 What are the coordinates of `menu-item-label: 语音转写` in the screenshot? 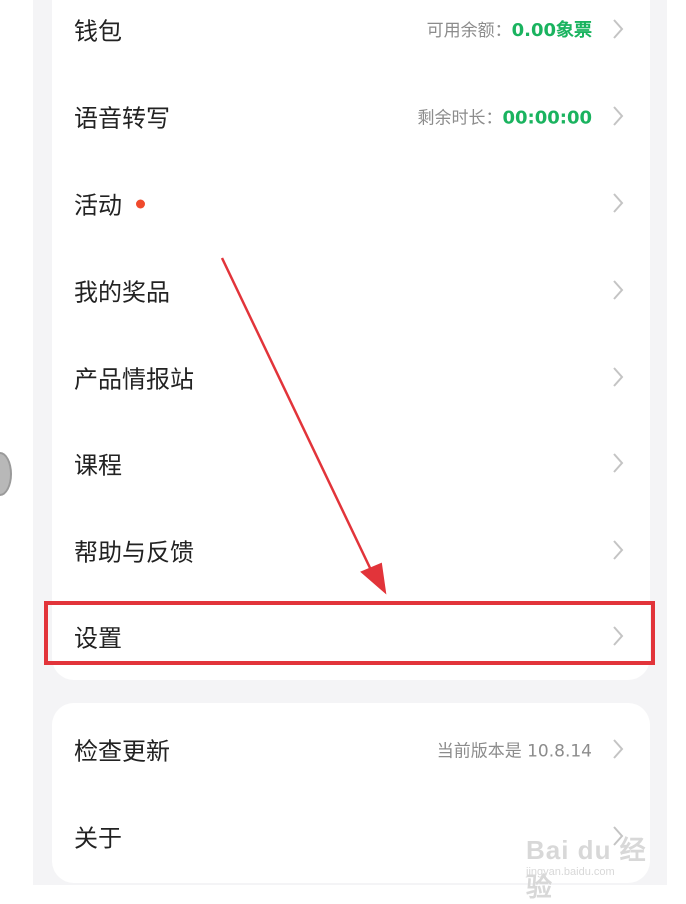 It's located at (122, 118).